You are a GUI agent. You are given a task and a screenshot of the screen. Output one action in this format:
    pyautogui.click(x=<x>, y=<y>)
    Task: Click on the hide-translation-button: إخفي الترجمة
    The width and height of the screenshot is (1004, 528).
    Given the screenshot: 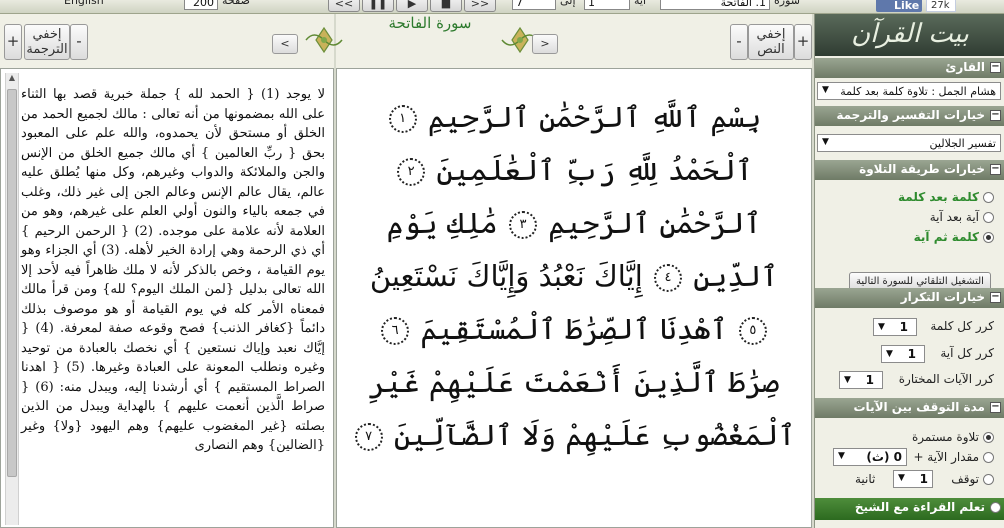 What is the action you would take?
    pyautogui.click(x=47, y=42)
    